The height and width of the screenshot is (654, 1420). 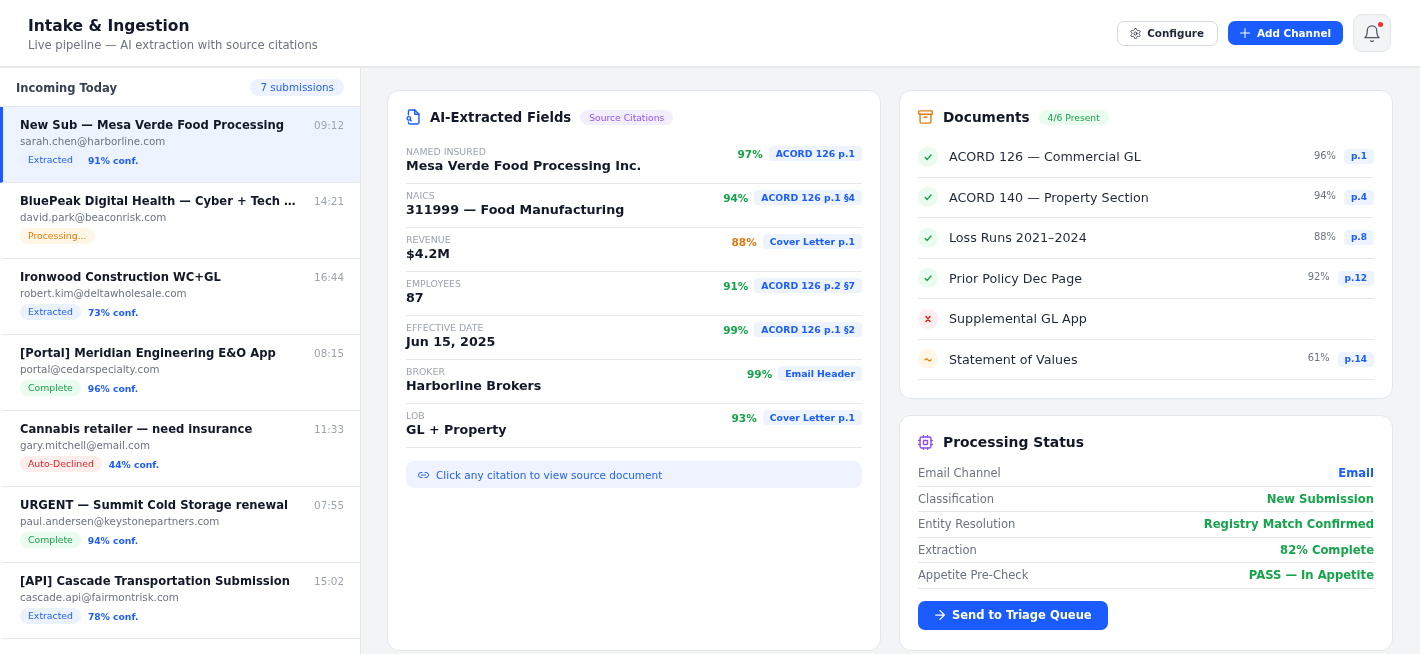 I want to click on notifications-button, so click(x=1372, y=33).